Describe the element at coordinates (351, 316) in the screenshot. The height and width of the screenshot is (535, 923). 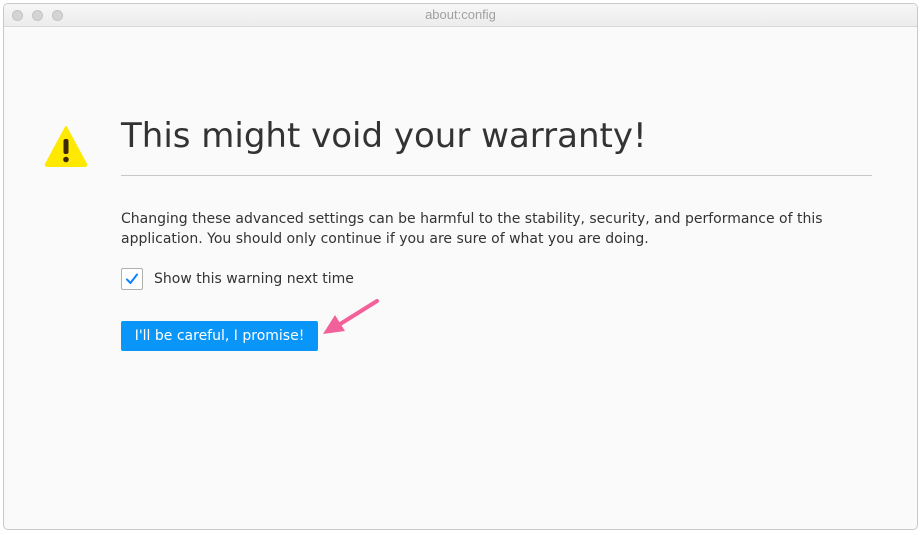
I see `pointer-arrow-icon` at that location.